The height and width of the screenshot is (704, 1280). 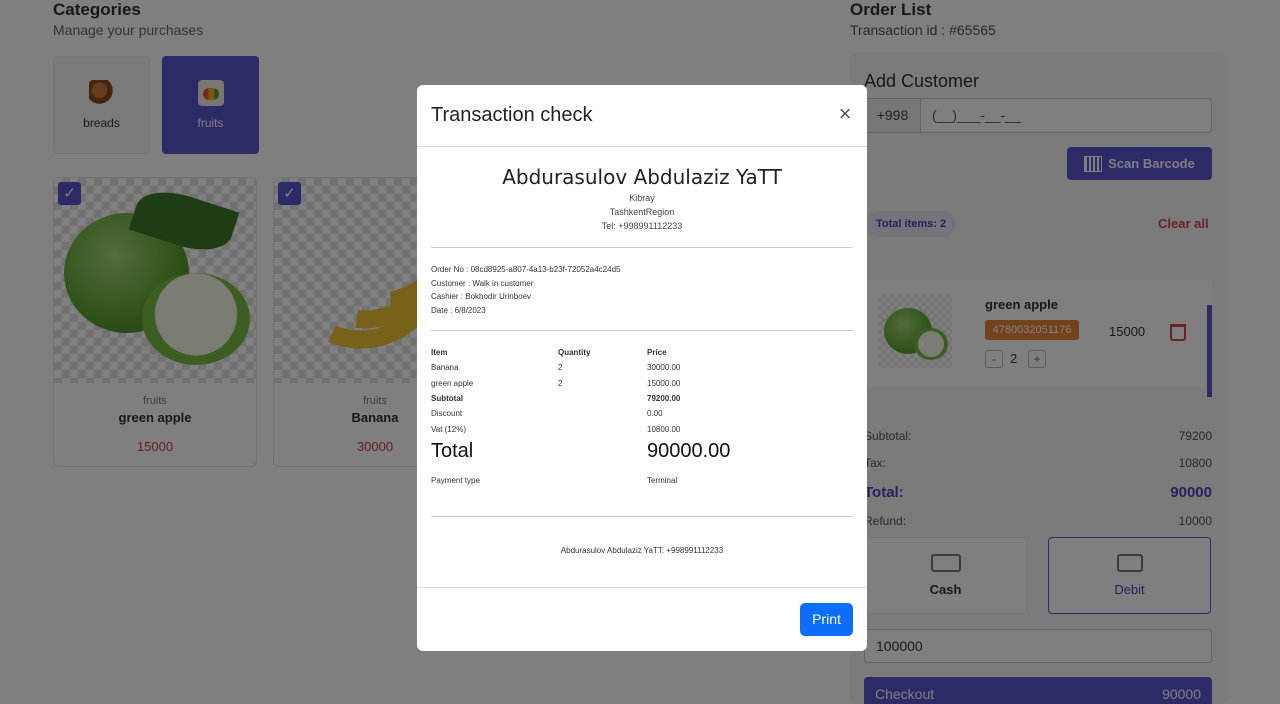 I want to click on vat-label: Vat (12%), so click(x=448, y=429).